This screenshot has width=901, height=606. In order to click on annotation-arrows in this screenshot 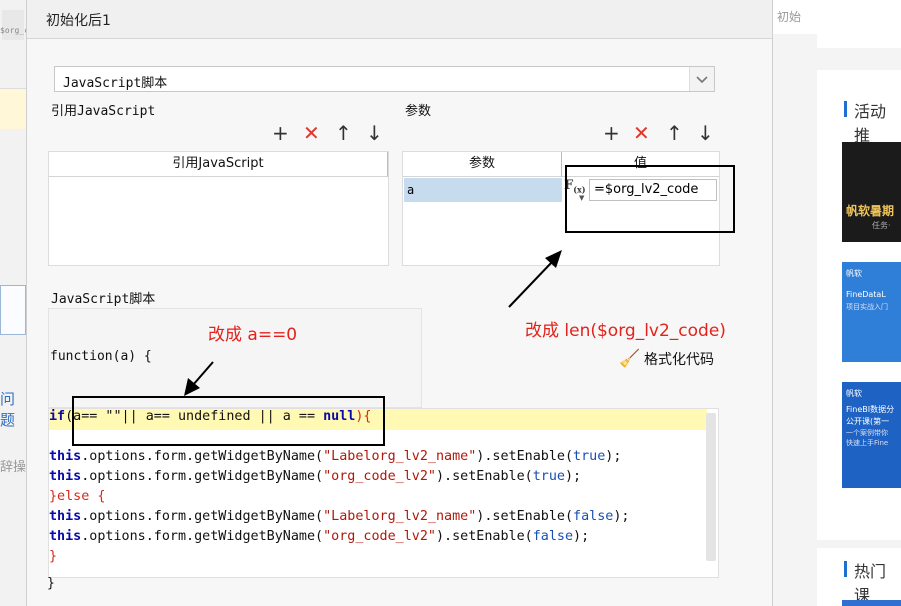, I will do `click(373, 323)`.